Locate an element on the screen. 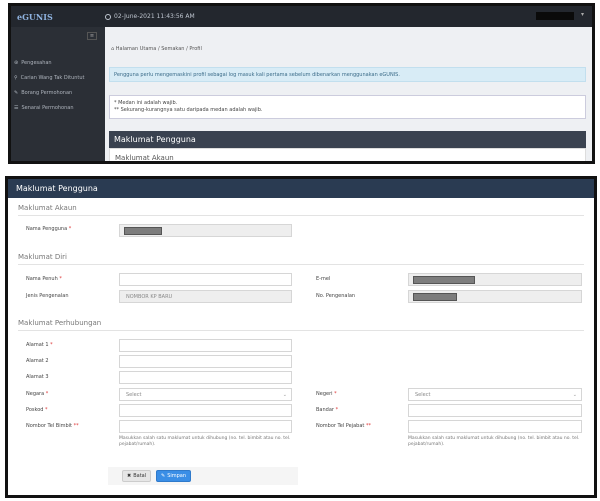 The width and height of the screenshot is (600, 501). datetime-text: 02-June-2021 11:43:56 AM is located at coordinates (154, 16).